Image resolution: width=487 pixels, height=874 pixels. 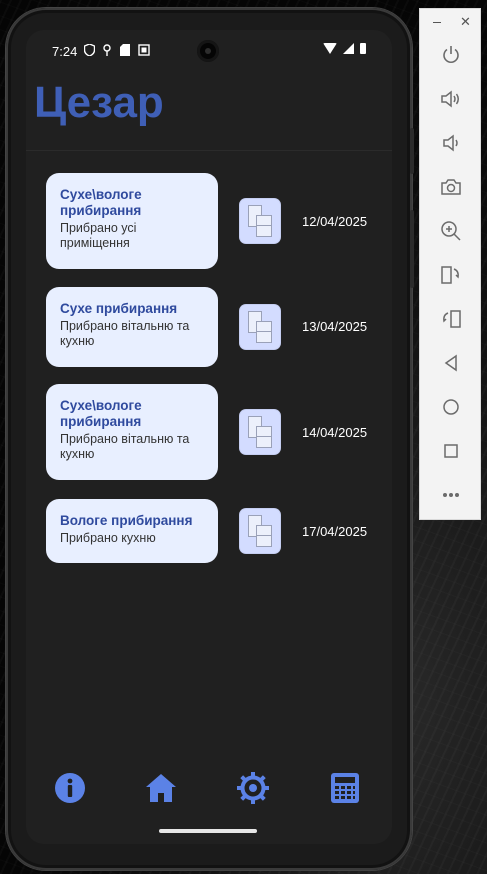 I want to click on gesture-bar, so click(x=208, y=831).